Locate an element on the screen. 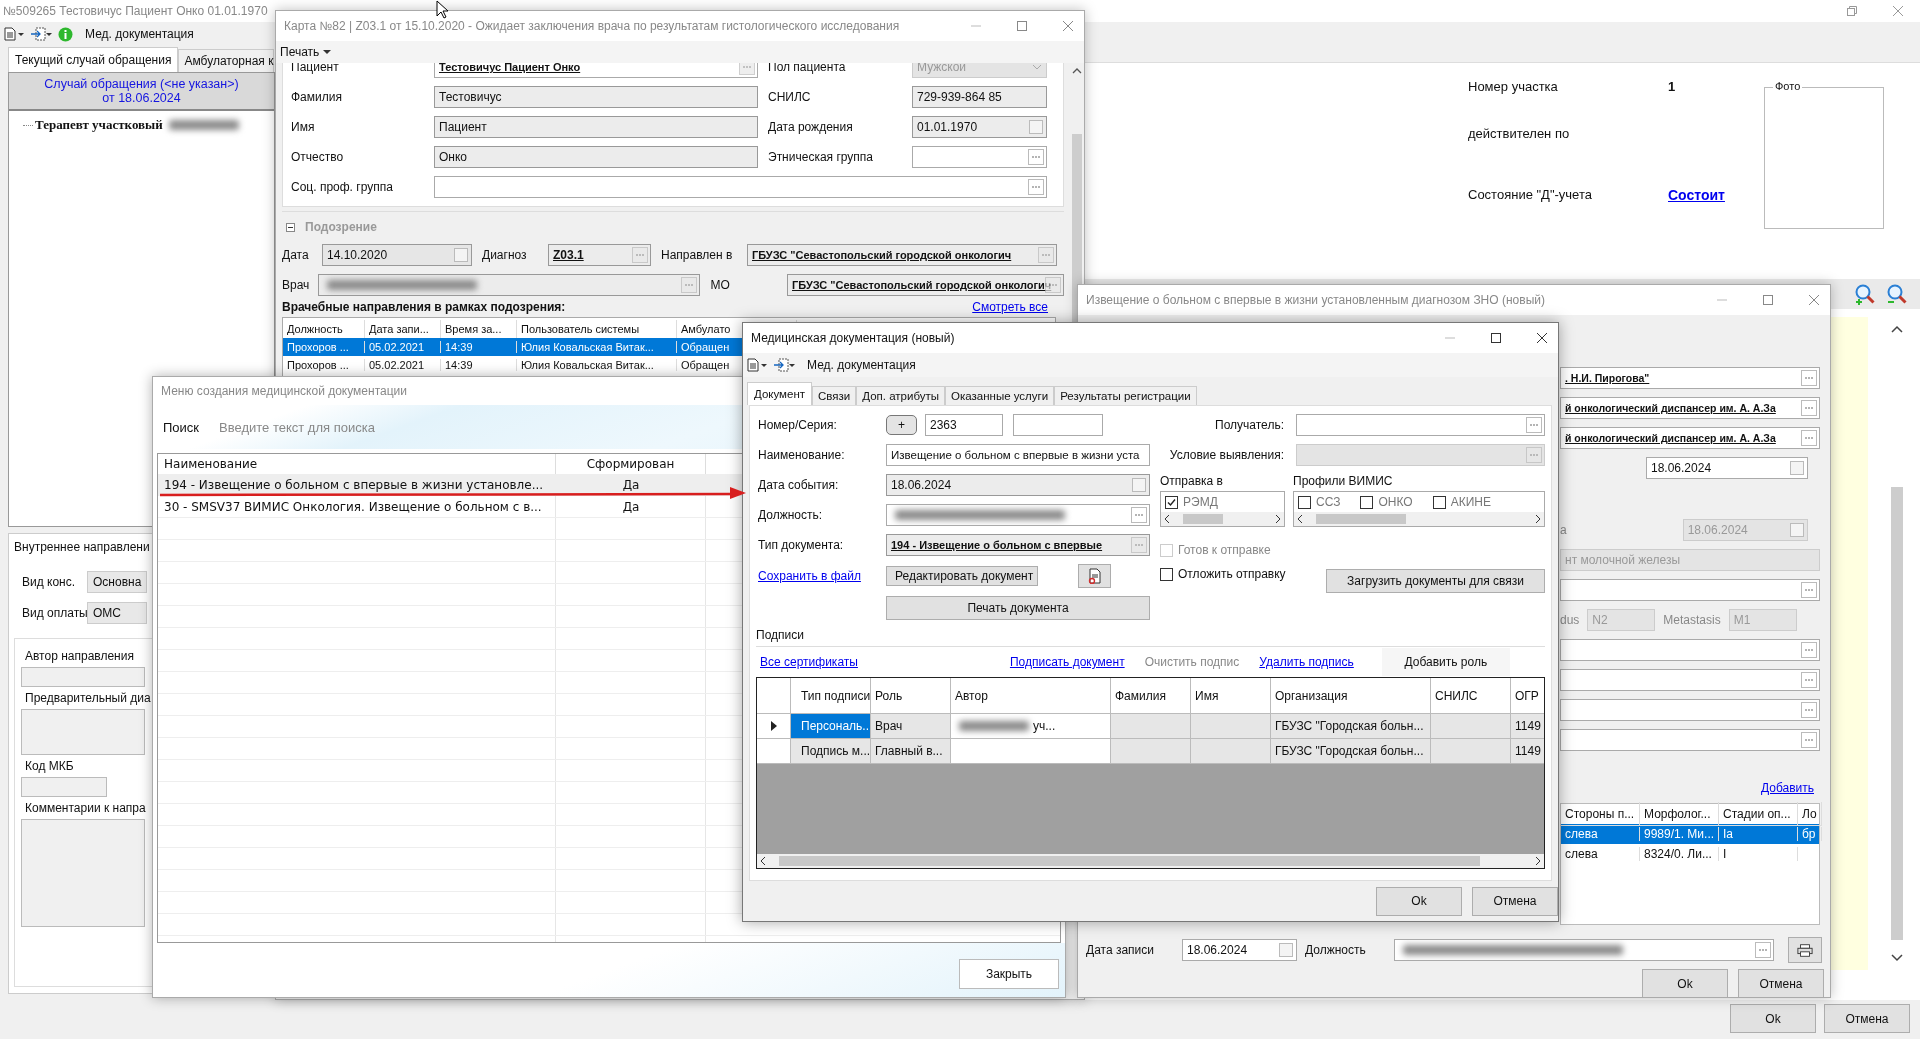  text-field: Пациент is located at coordinates (596, 127).